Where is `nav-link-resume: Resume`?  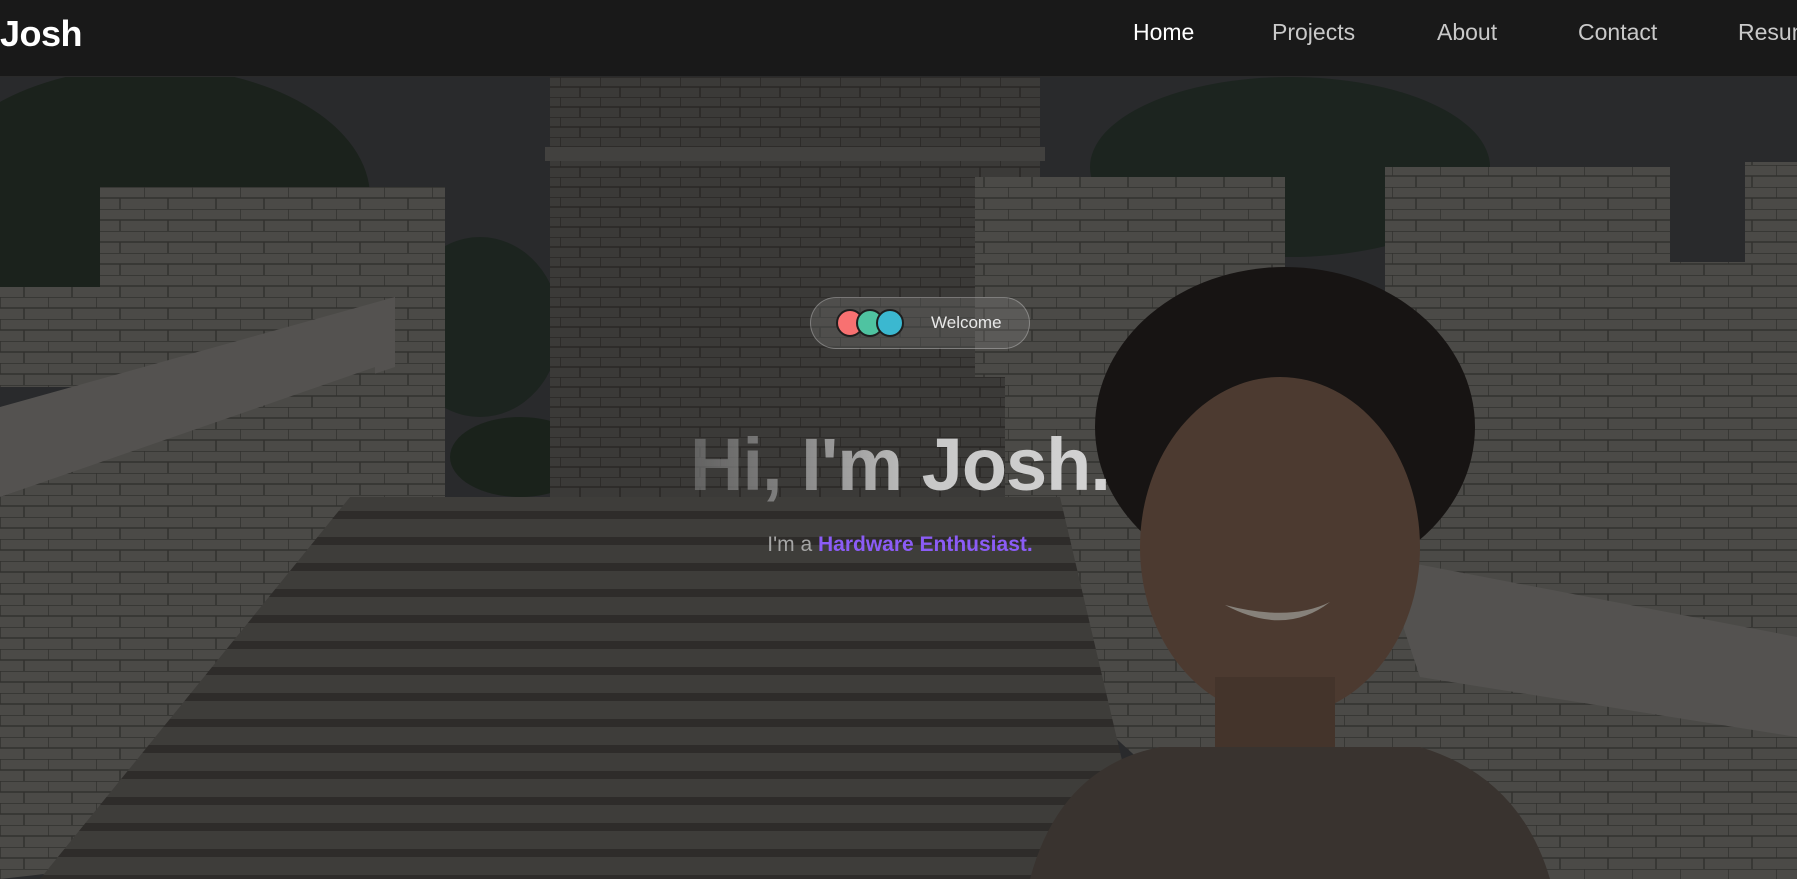 nav-link-resume: Resume is located at coordinates (1767, 32).